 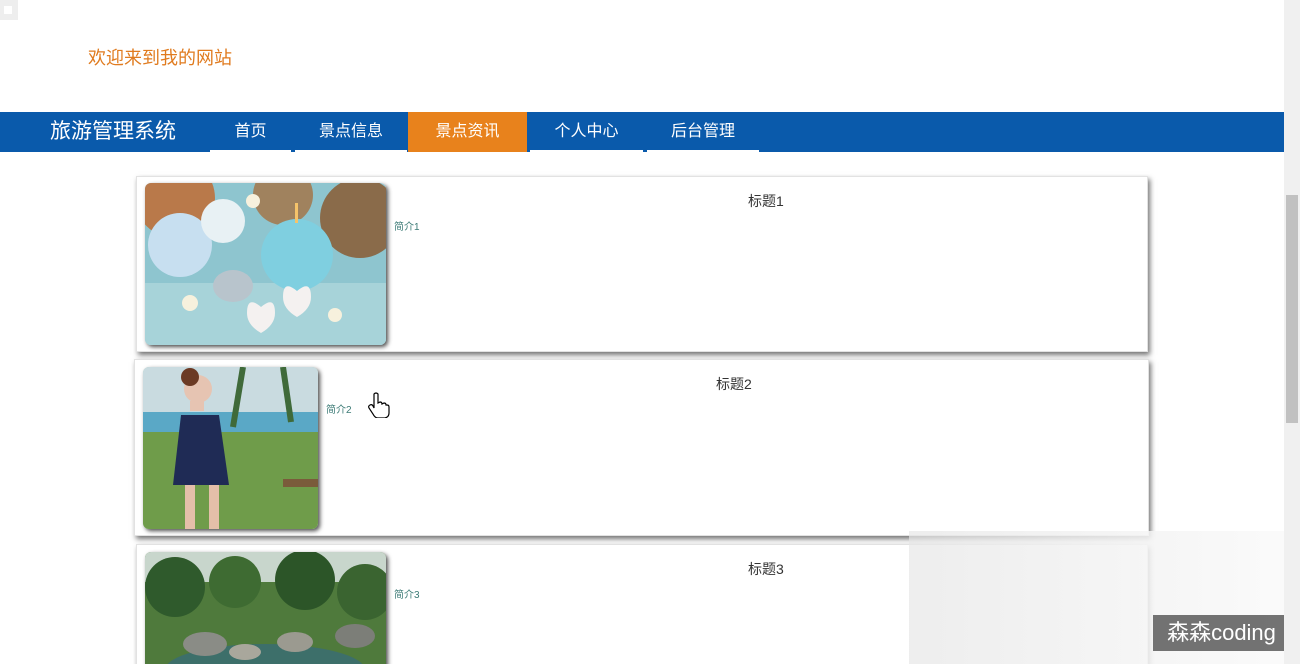 I want to click on main-nav-bar: 旅游管理系统 首页 景点信息 景点资讯 个人中心 后台管理, so click(x=642, y=132).